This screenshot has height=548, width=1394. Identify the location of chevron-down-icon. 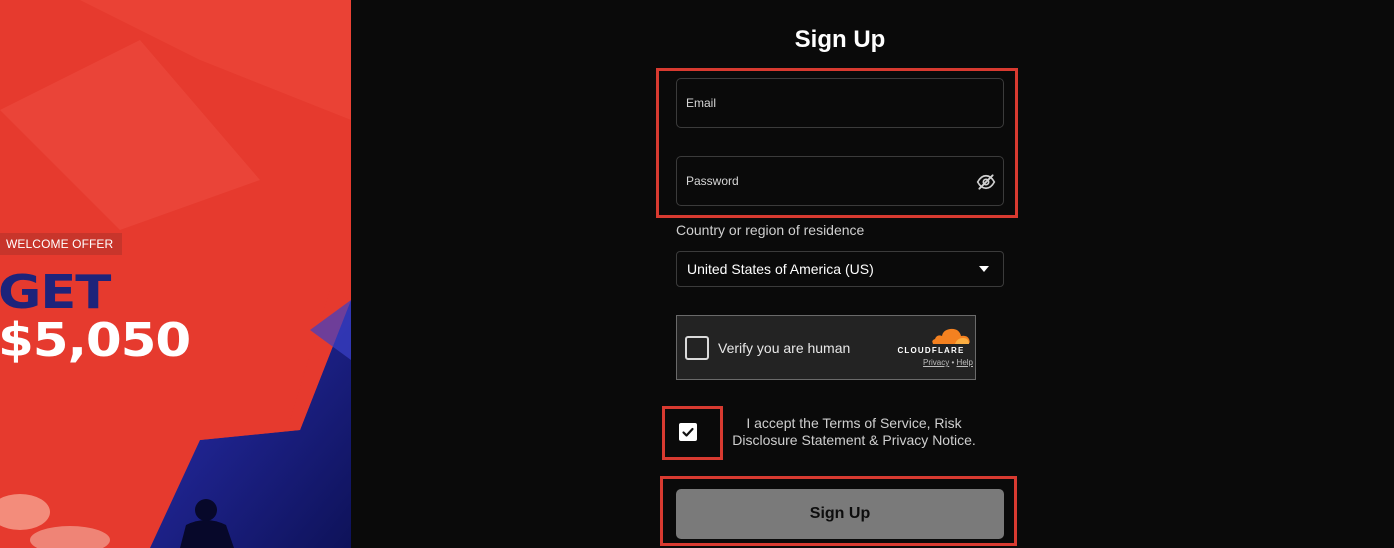
(984, 269).